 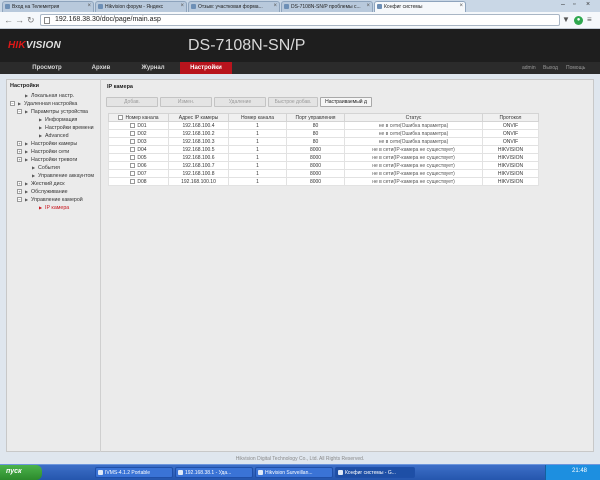 I want to click on sidebar-item-label: Параметры устройства, so click(x=59, y=112).